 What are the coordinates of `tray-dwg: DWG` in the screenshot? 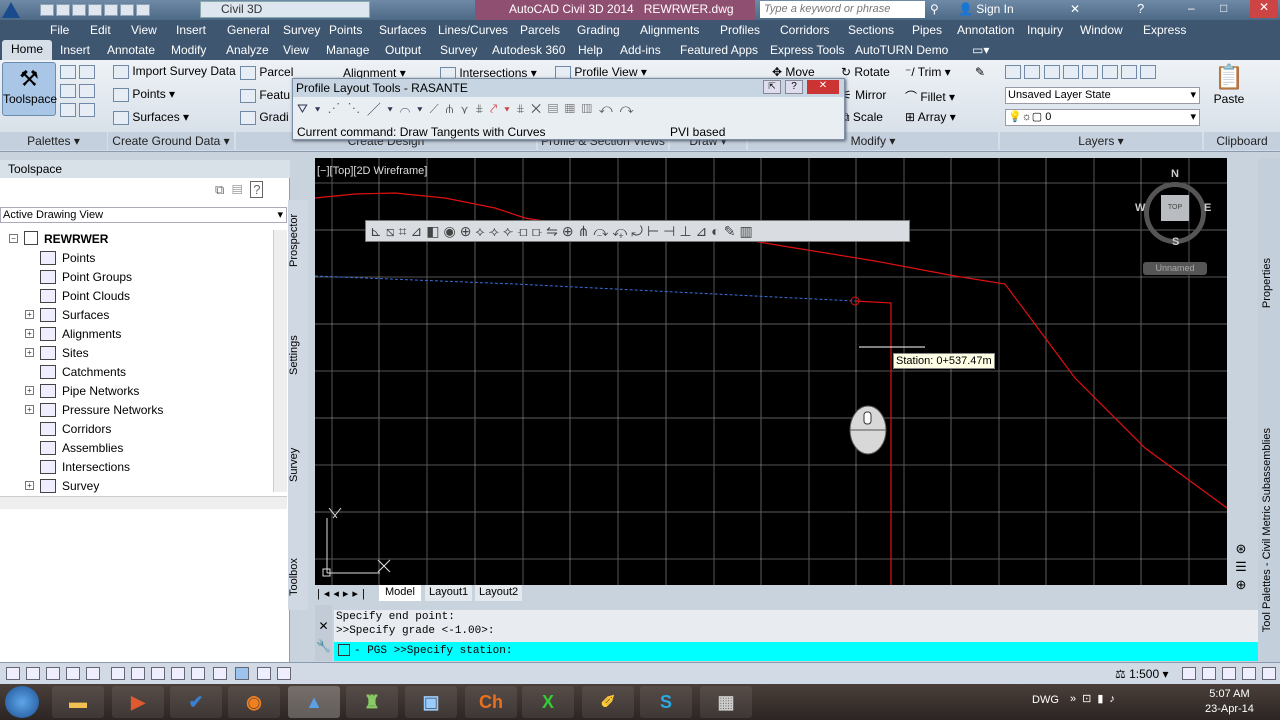 It's located at (1045, 700).